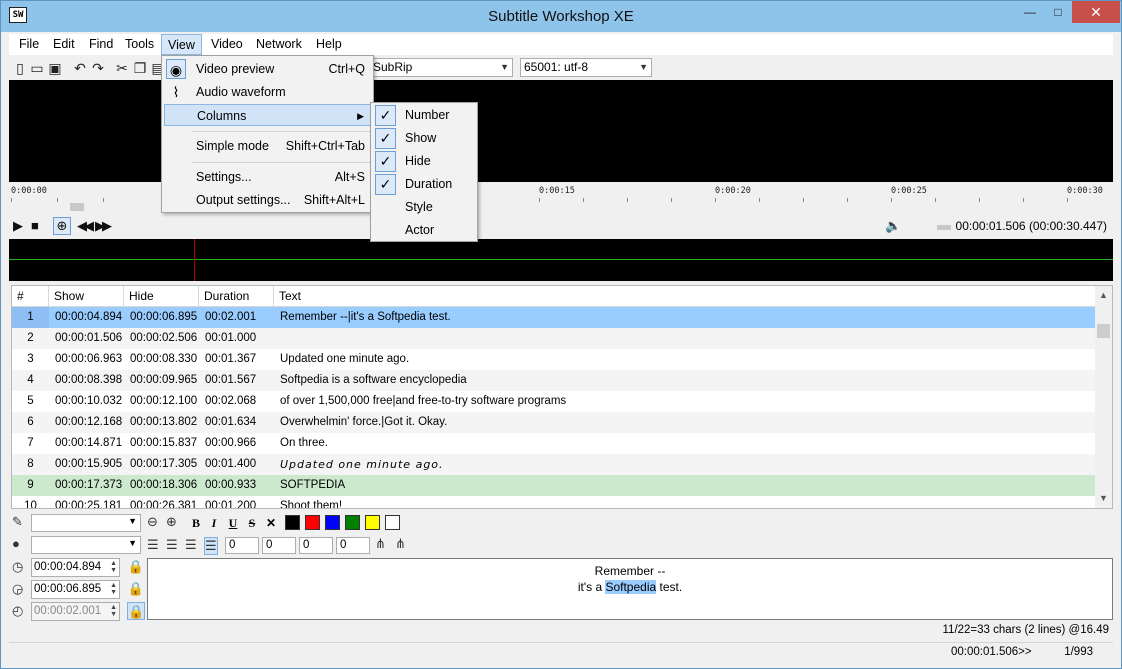 This screenshot has height=669, width=1122. I want to click on align-right-icon: ☰, so click(191, 545).